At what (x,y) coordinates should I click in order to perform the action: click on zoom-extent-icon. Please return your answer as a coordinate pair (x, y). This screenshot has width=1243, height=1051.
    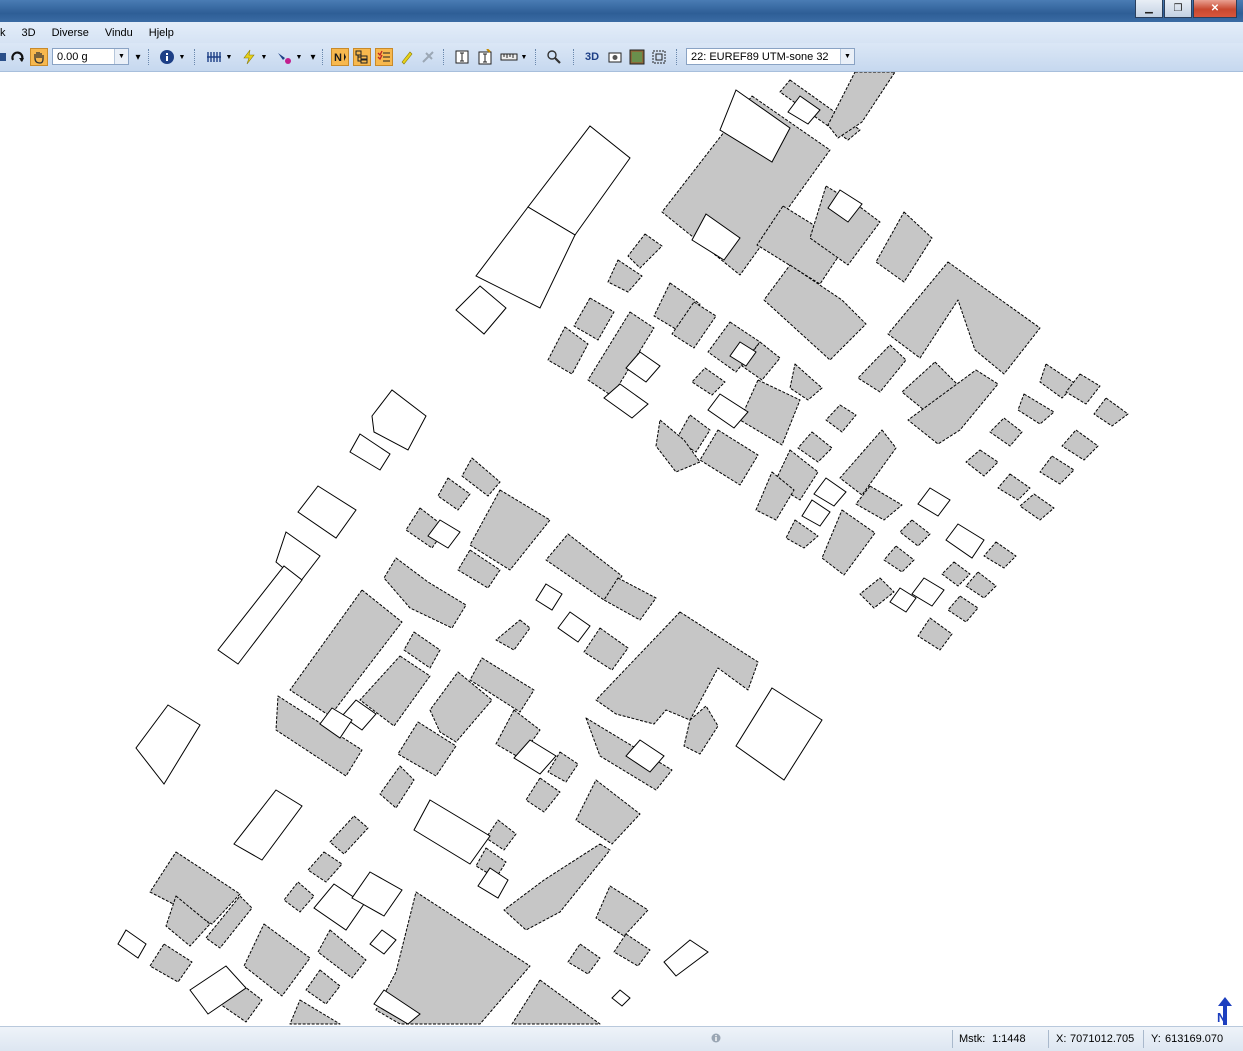
    Looking at the image, I should click on (659, 57).